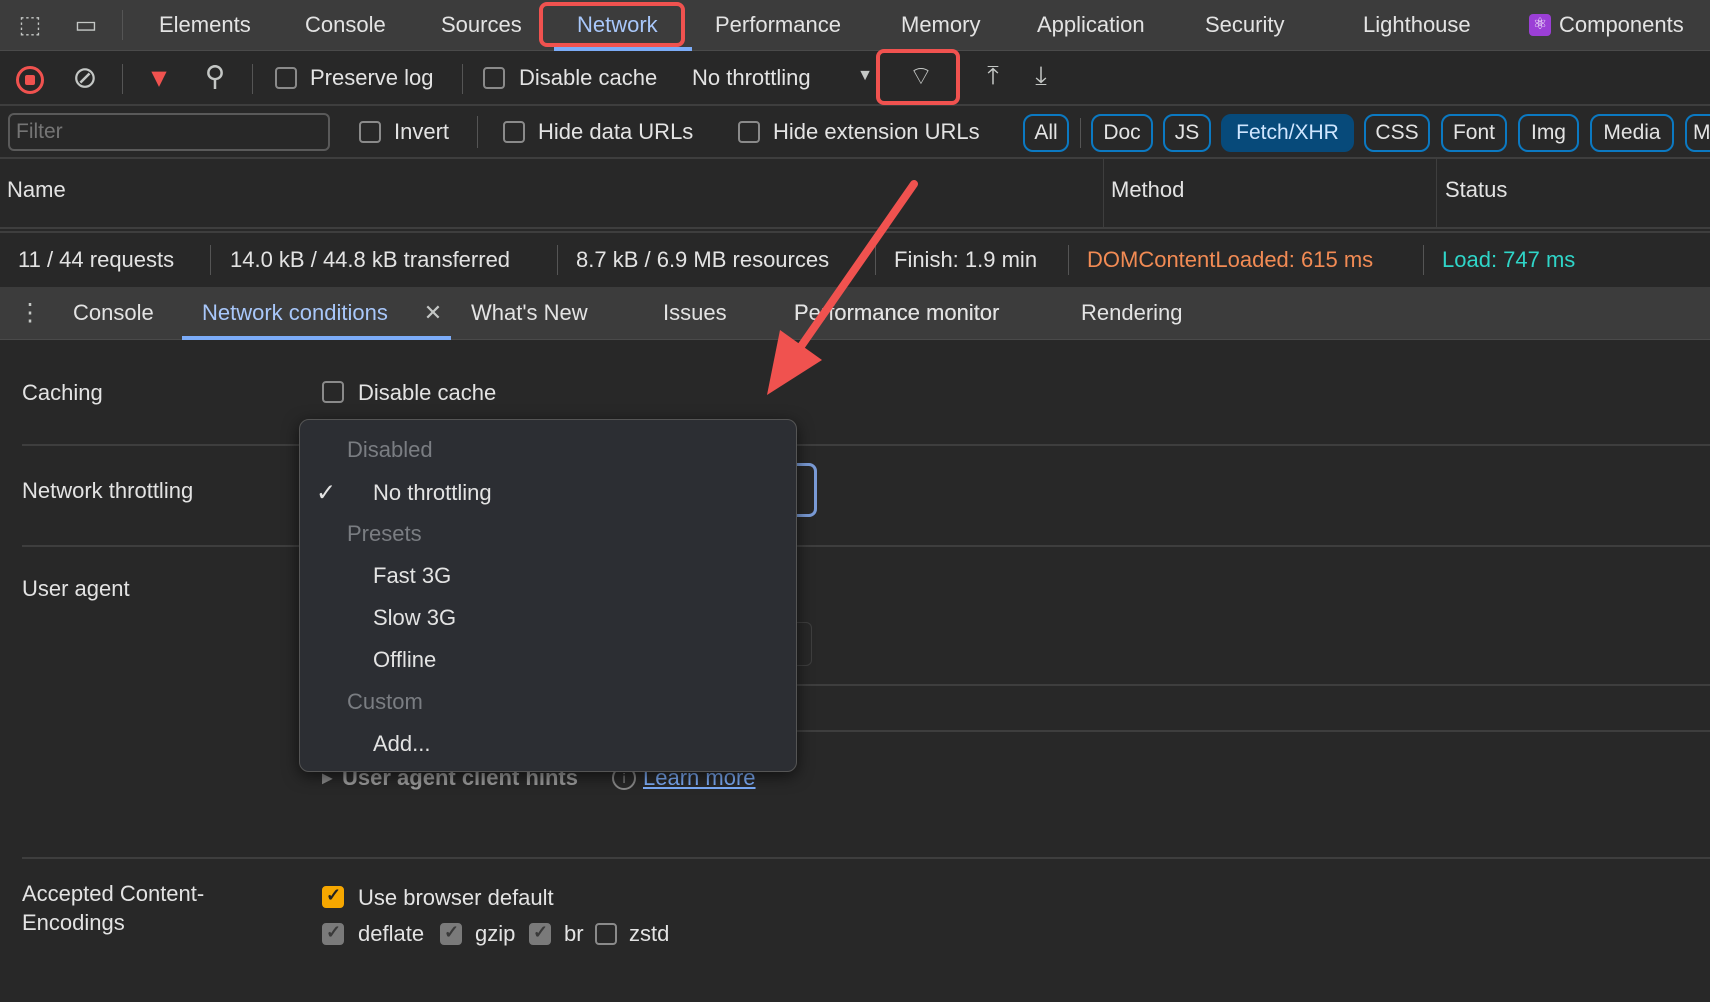  Describe the element at coordinates (842, 287) in the screenshot. I see `annotation-arrow` at that location.